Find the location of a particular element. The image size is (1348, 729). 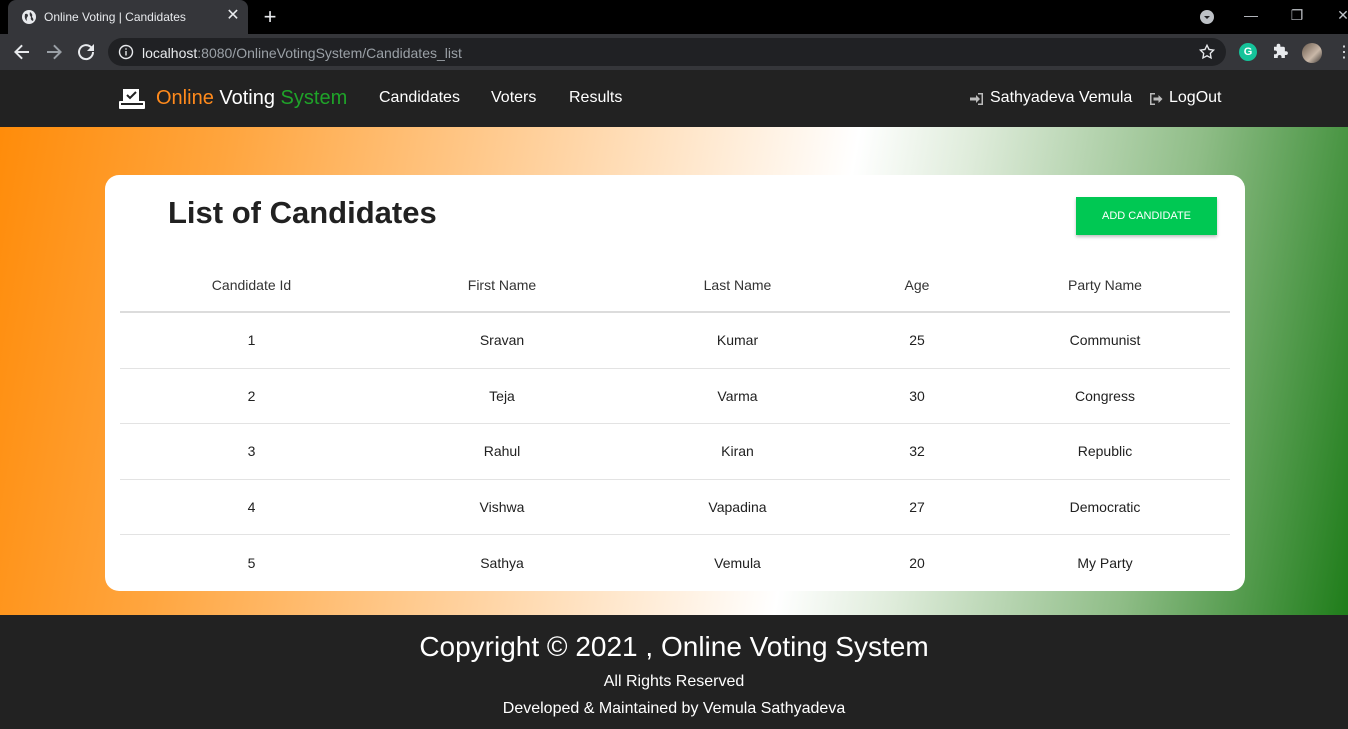

cell-party-name: My Party is located at coordinates (1105, 562).